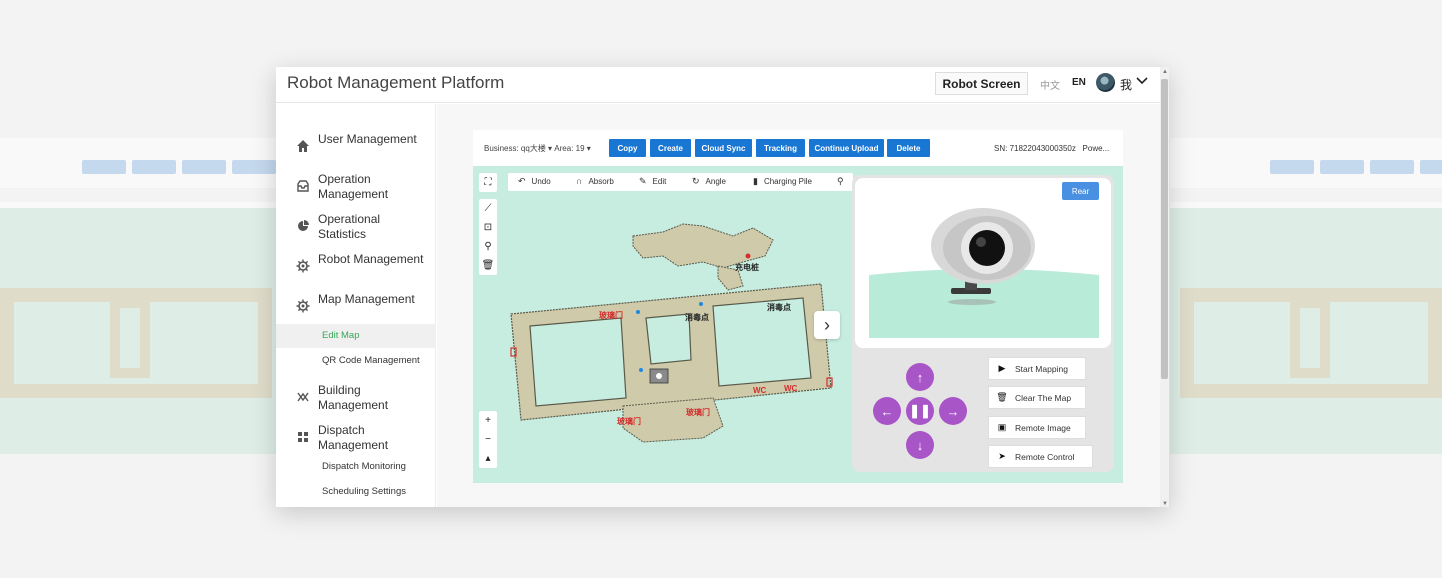 This screenshot has width=1442, height=578. What do you see at coordinates (356, 147) in the screenshot?
I see `sidebar-item-user-management: User Management` at bounding box center [356, 147].